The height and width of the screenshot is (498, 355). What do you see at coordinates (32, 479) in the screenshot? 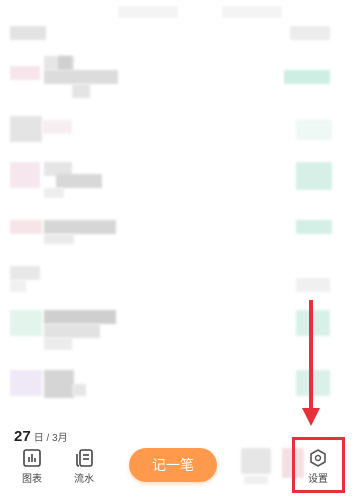
I see `tab-chart-label: 图表` at bounding box center [32, 479].